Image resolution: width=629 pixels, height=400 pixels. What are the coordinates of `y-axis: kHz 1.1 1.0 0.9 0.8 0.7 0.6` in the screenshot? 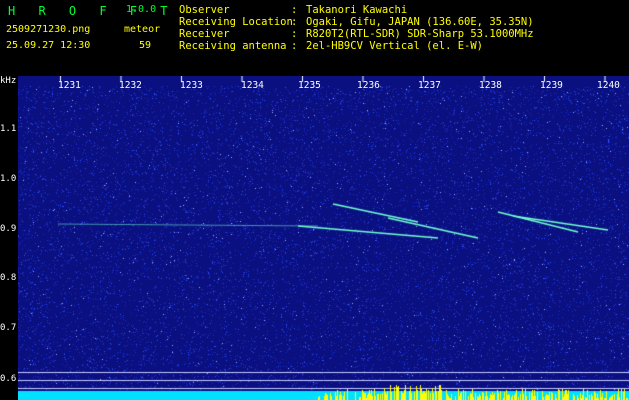 It's located at (9, 238).